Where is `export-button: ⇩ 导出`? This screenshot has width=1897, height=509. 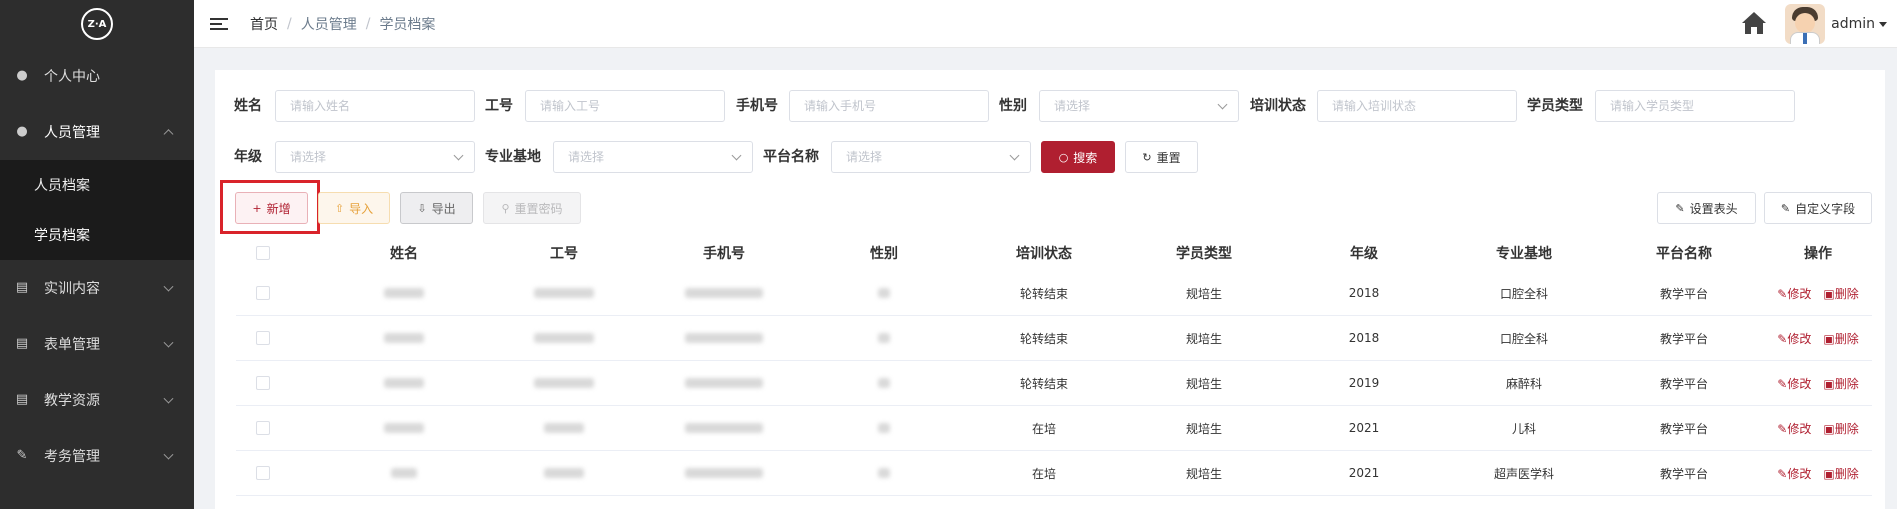
export-button: ⇩ 导出 is located at coordinates (436, 208).